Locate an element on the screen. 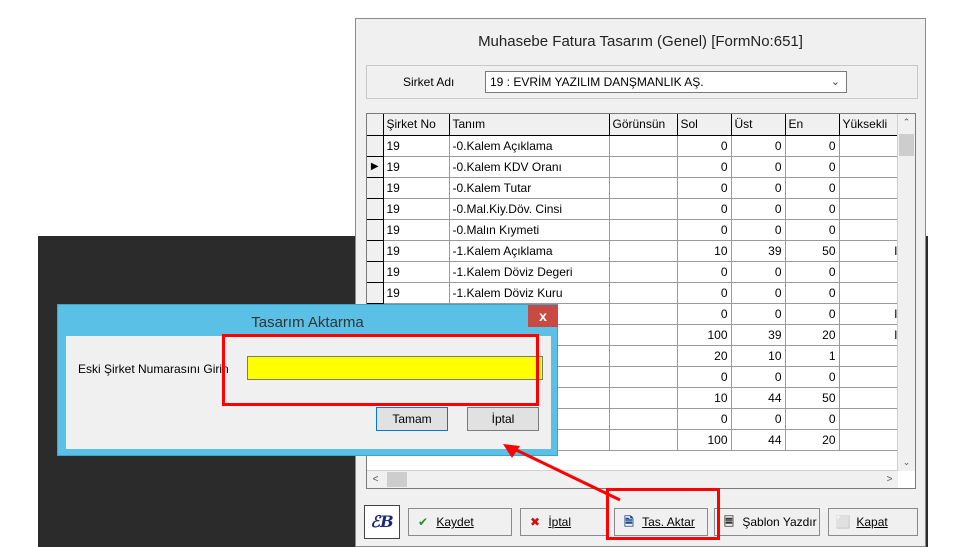 Image resolution: width=979 pixels, height=547 pixels. scroll-up-icon: ⌃ is located at coordinates (906, 122).